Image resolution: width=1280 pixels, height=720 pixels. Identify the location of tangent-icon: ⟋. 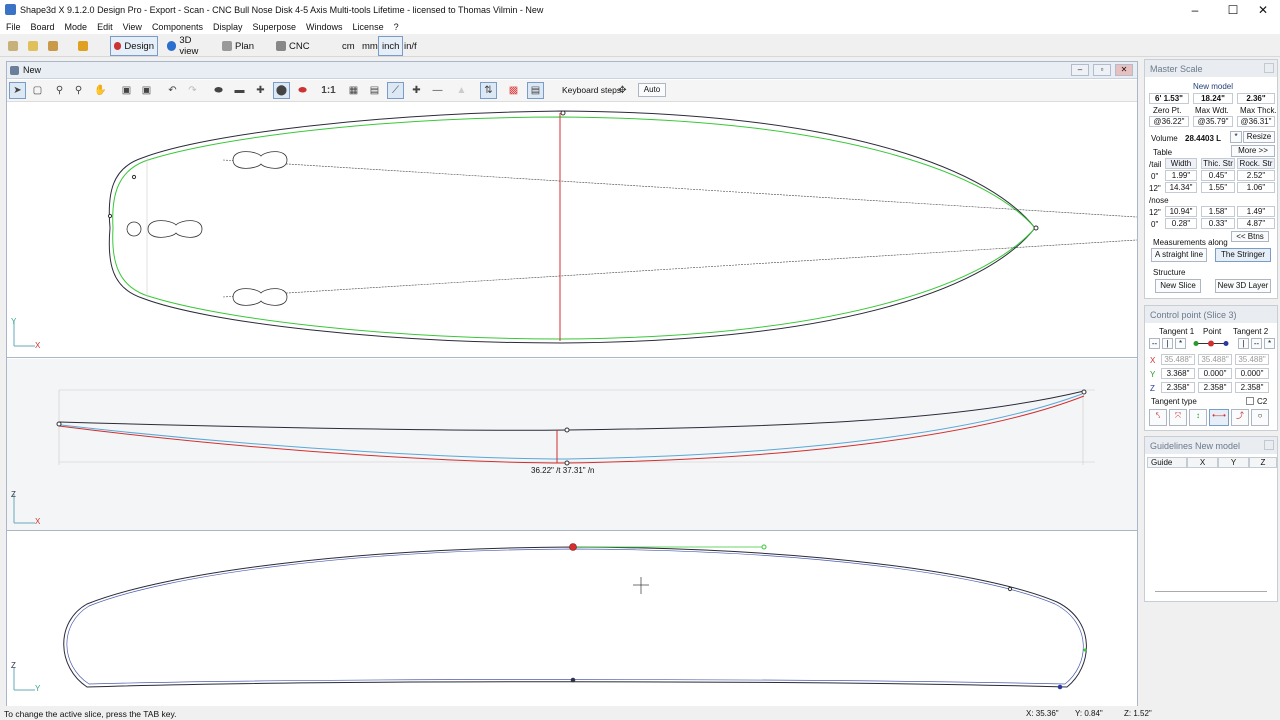
(395, 90).